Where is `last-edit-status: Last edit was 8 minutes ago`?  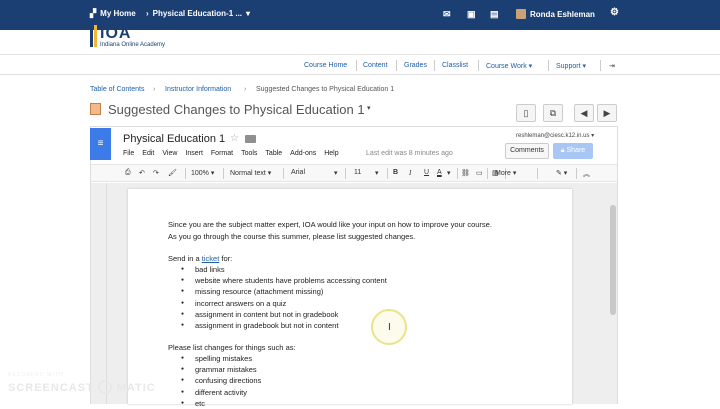 last-edit-status: Last edit was 8 minutes ago is located at coordinates (409, 153).